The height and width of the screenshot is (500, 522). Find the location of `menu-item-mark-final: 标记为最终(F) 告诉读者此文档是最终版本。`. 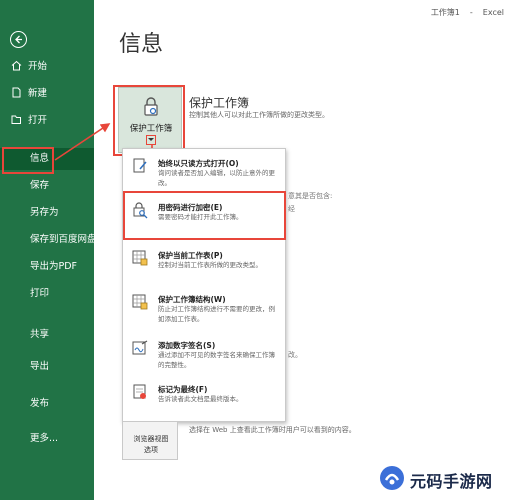

menu-item-mark-final: 标记为最终(F) 告诉读者此文档是最终版本。 is located at coordinates (204, 401).